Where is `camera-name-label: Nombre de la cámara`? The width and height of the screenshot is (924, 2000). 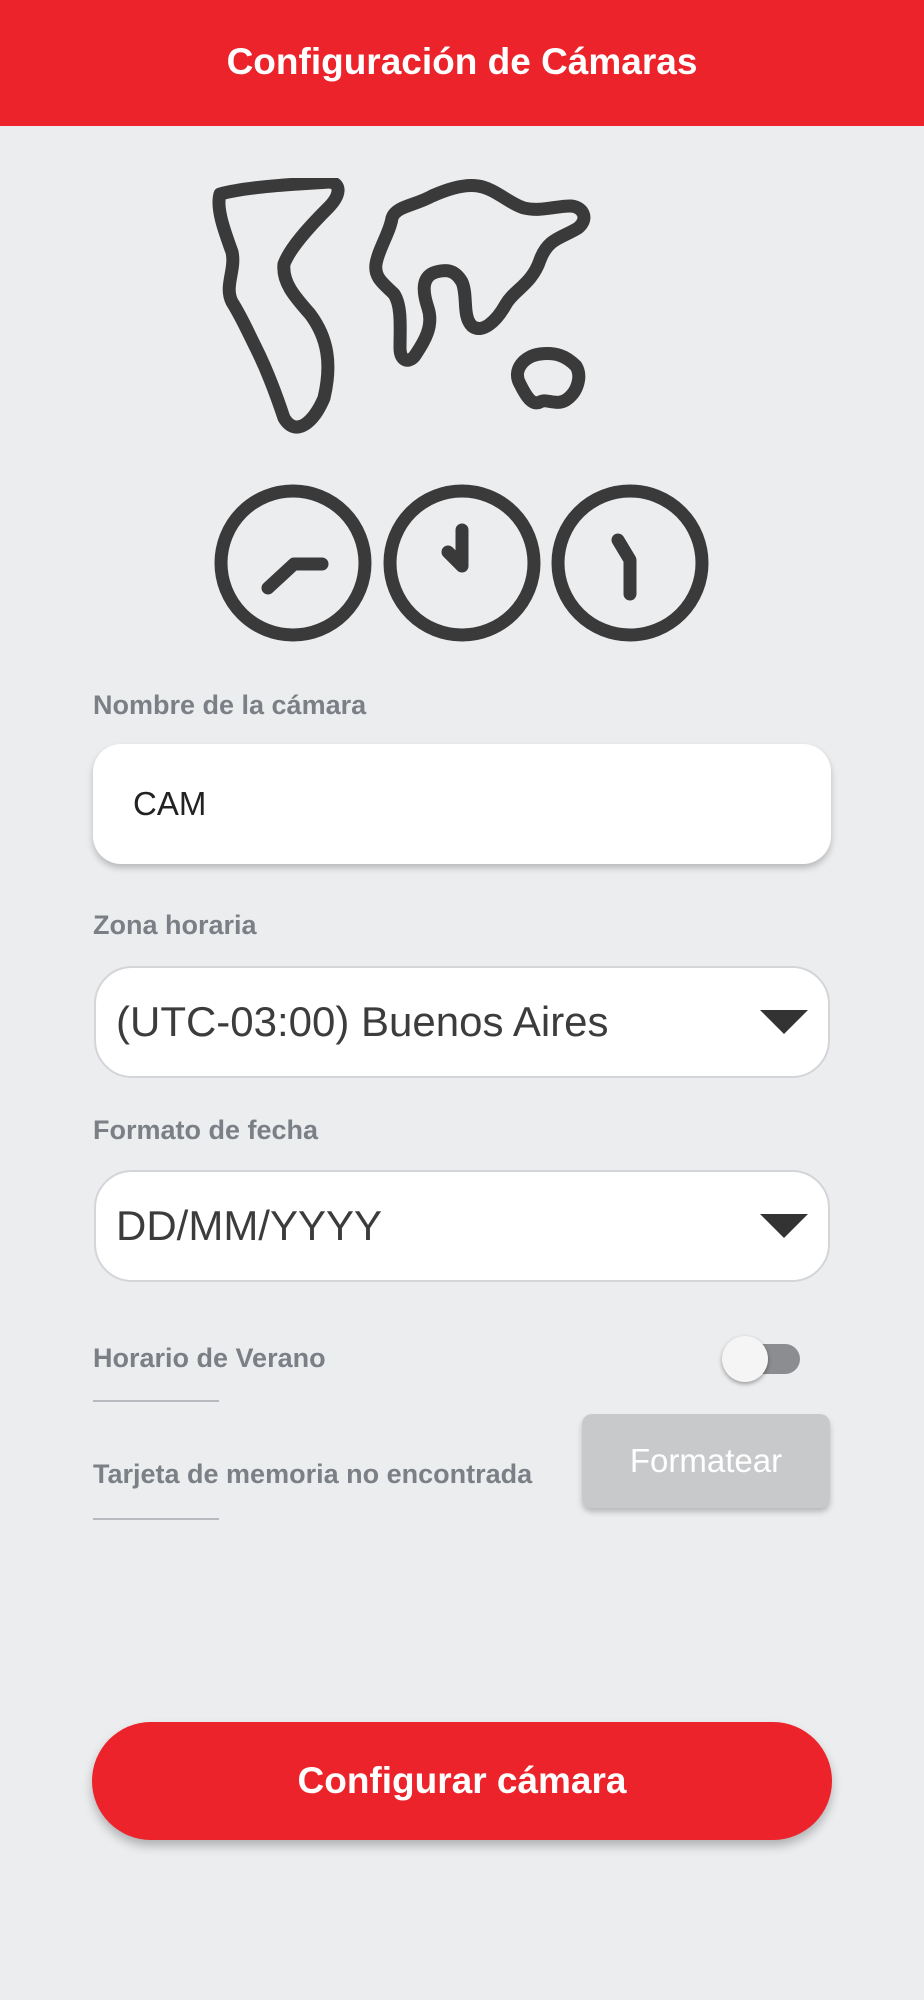 camera-name-label: Nombre de la cámara is located at coordinates (230, 705).